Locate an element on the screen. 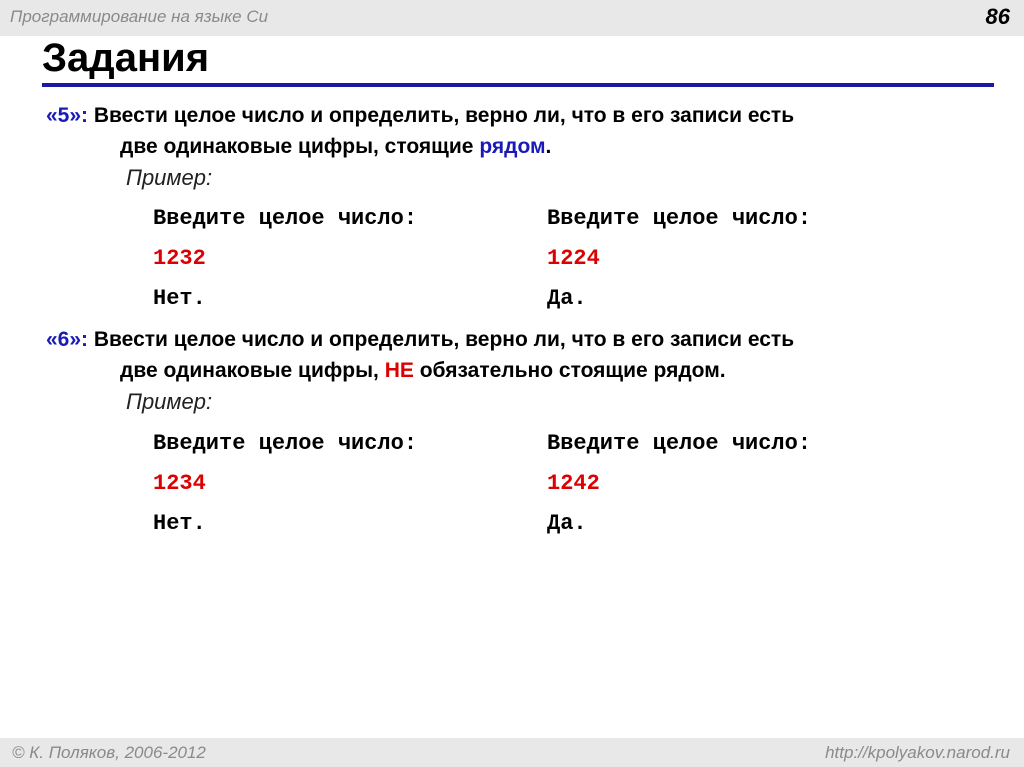  example-left-input: 1234 is located at coordinates (179, 483).